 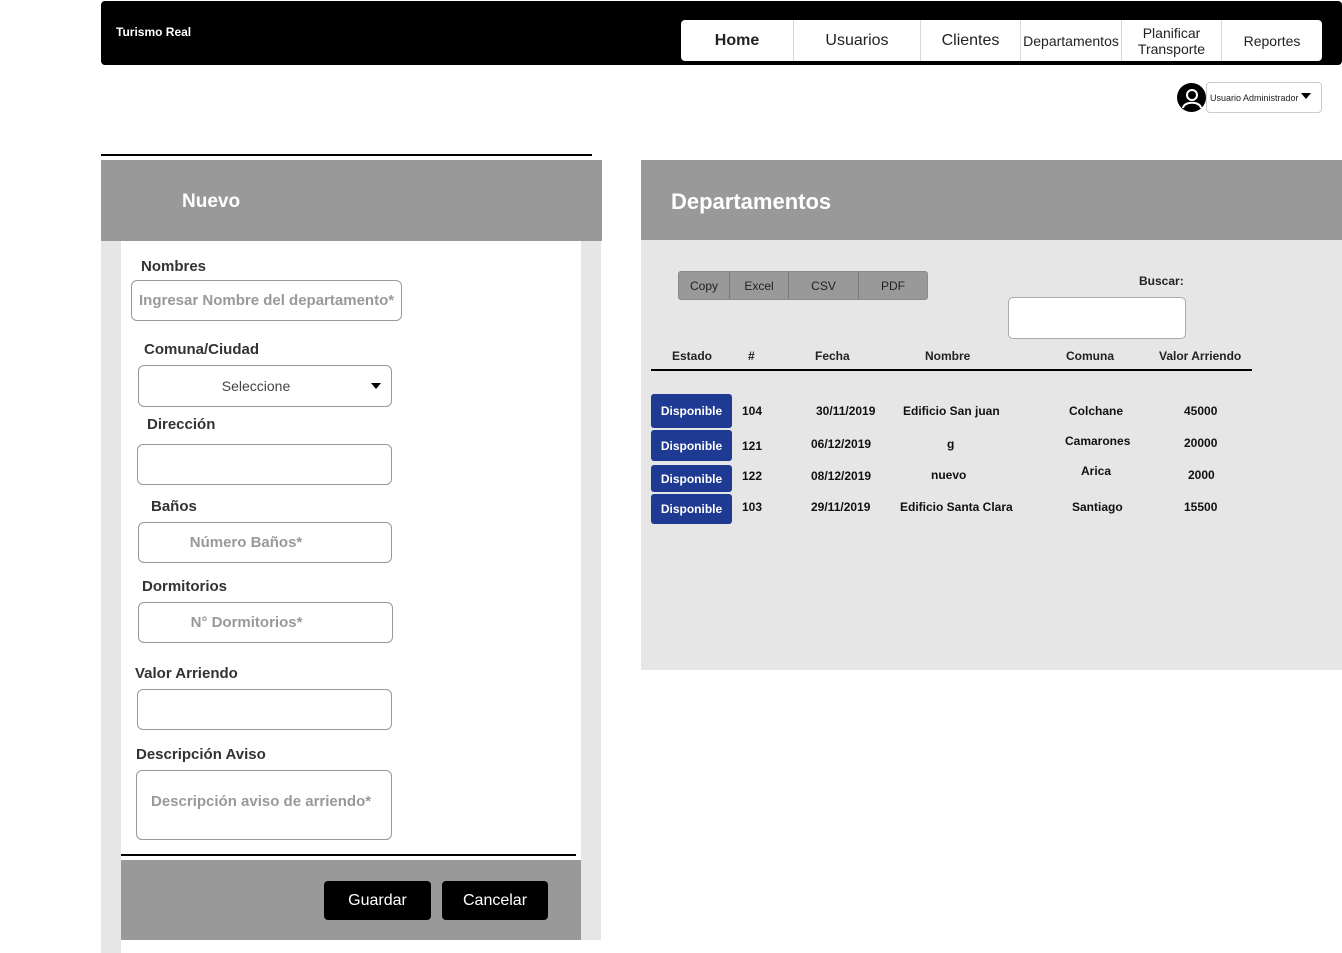 I want to click on comuna-select-value: Seleccione, so click(x=256, y=386).